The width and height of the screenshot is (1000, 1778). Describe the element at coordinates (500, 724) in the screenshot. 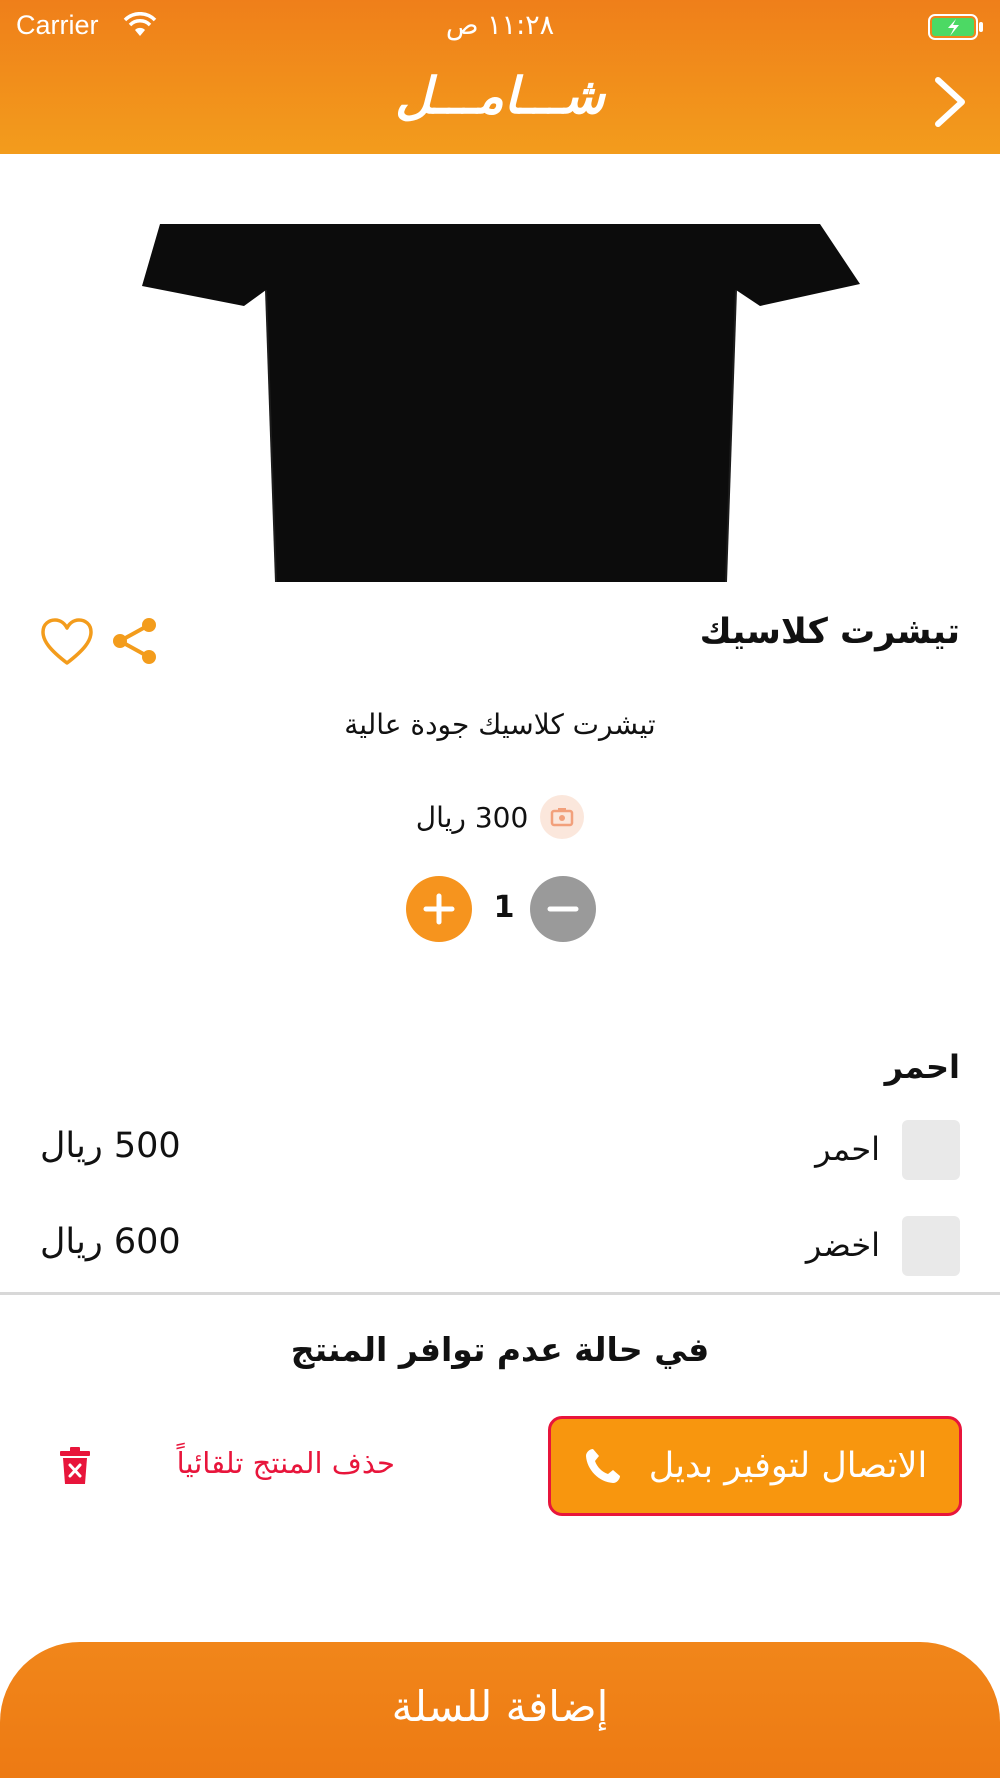

I see `product-description: تيشرت كلاسيك جودة عالية` at that location.